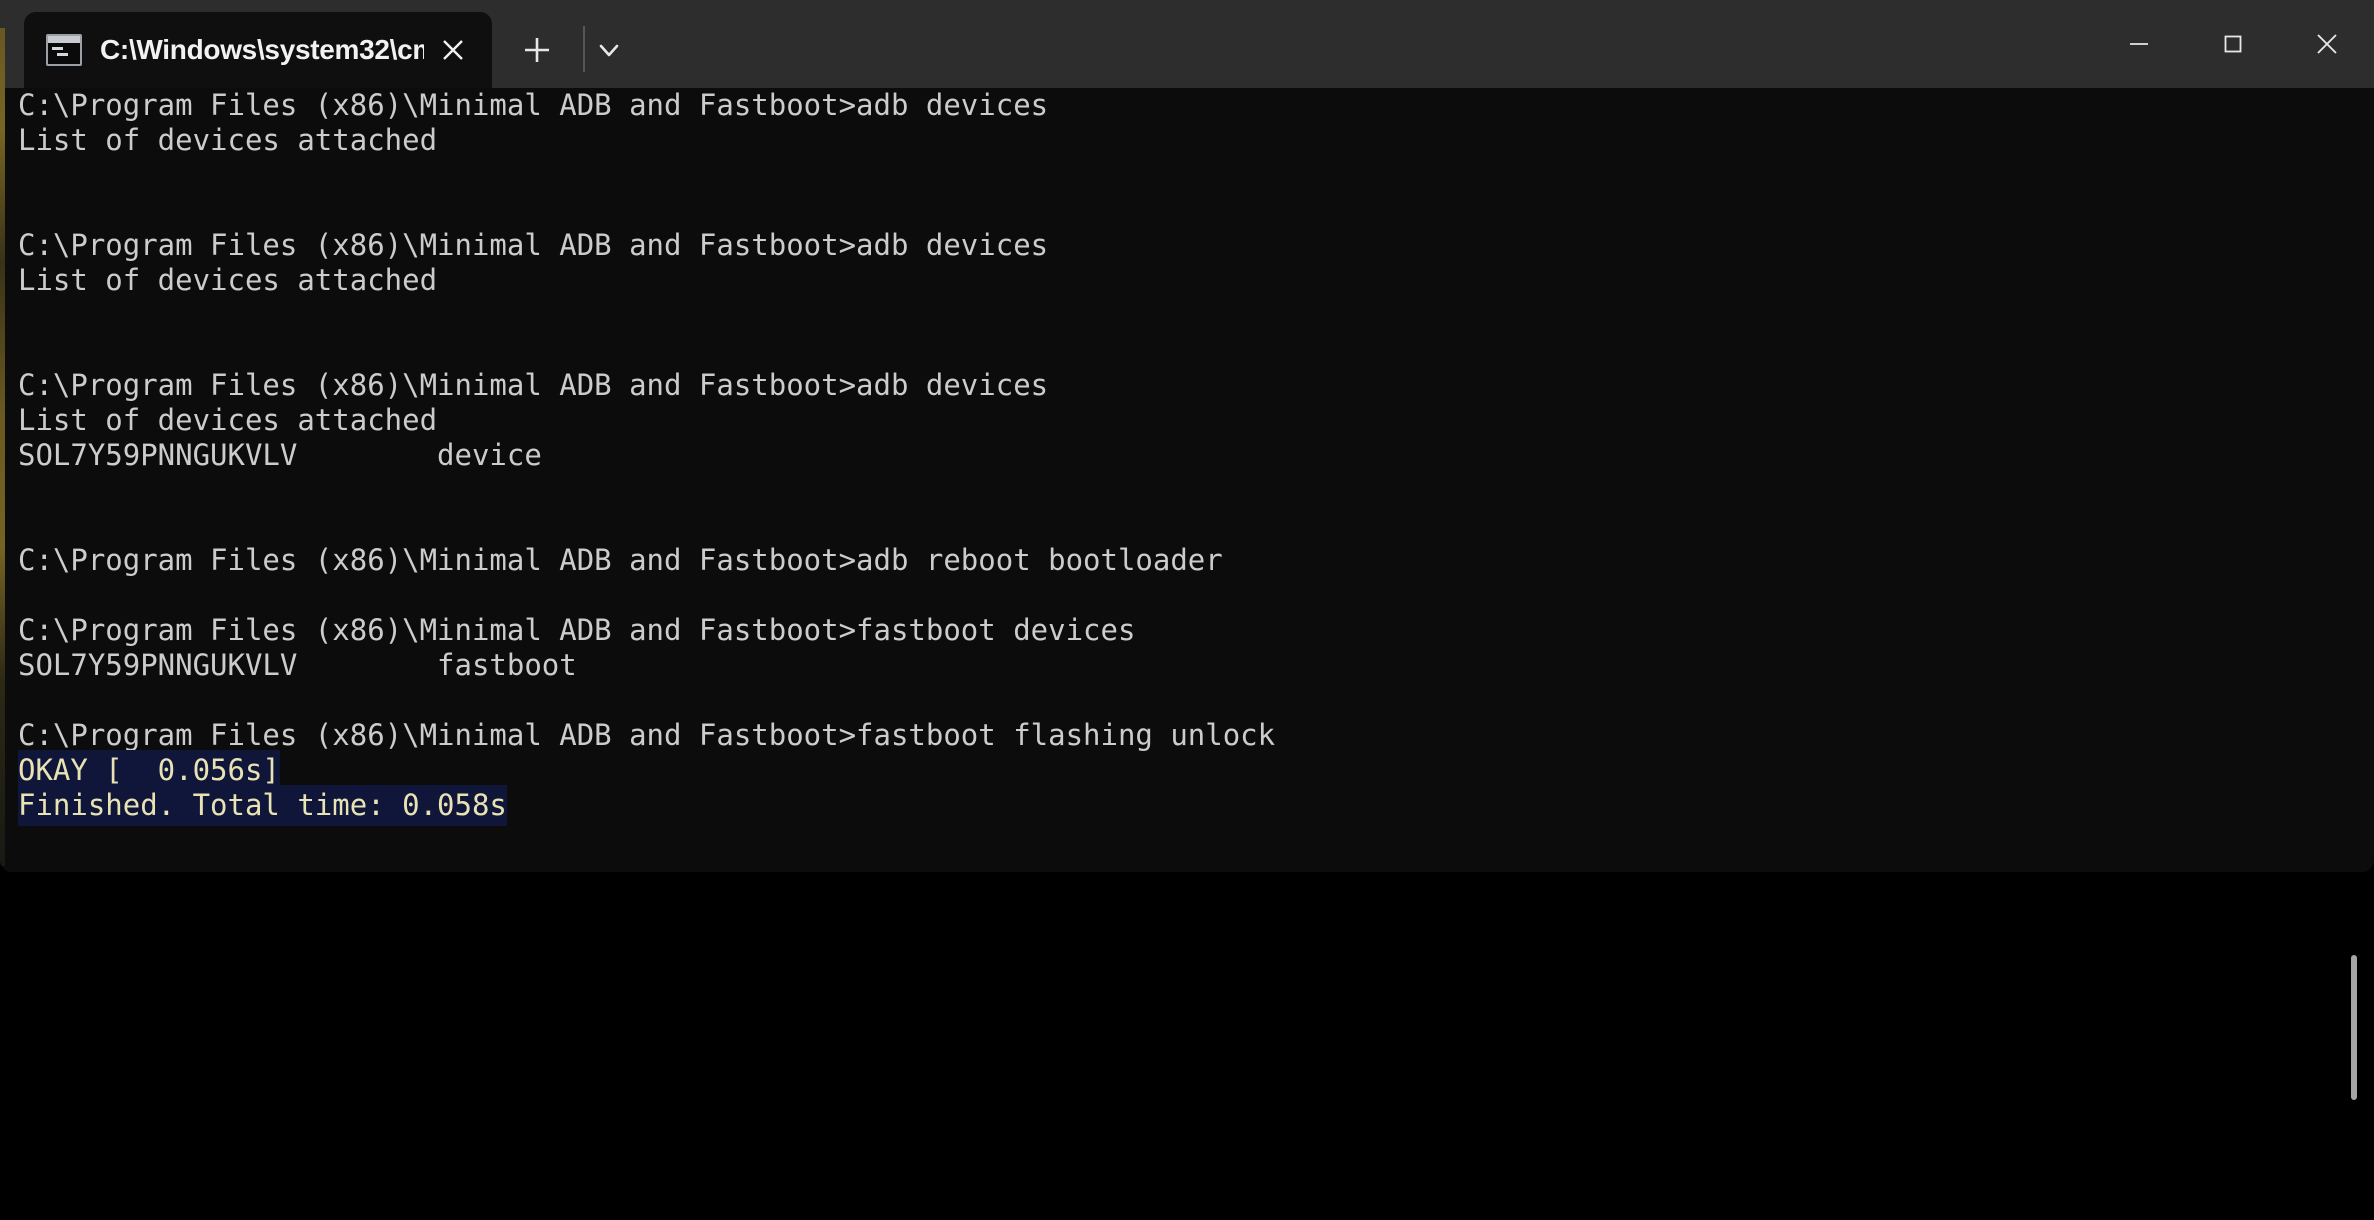  What do you see at coordinates (2, 447) in the screenshot?
I see `window-edge-accent` at bounding box center [2, 447].